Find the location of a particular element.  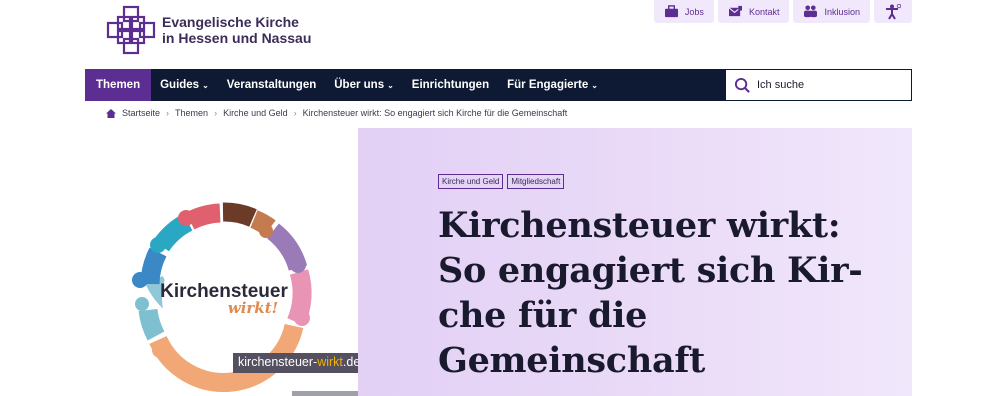

nav-item-fuer-engagierte: Für Engagierte ⌄ is located at coordinates (552, 85).